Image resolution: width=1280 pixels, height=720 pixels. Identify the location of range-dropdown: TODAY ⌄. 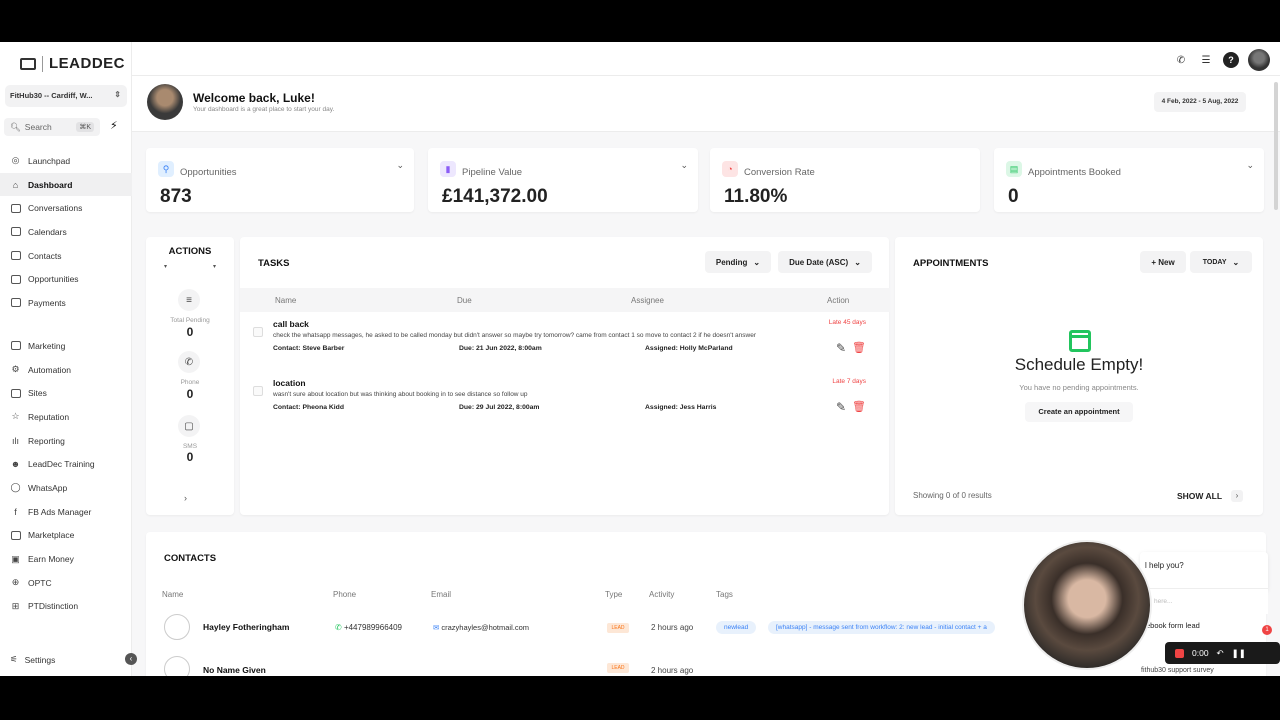
(1221, 262).